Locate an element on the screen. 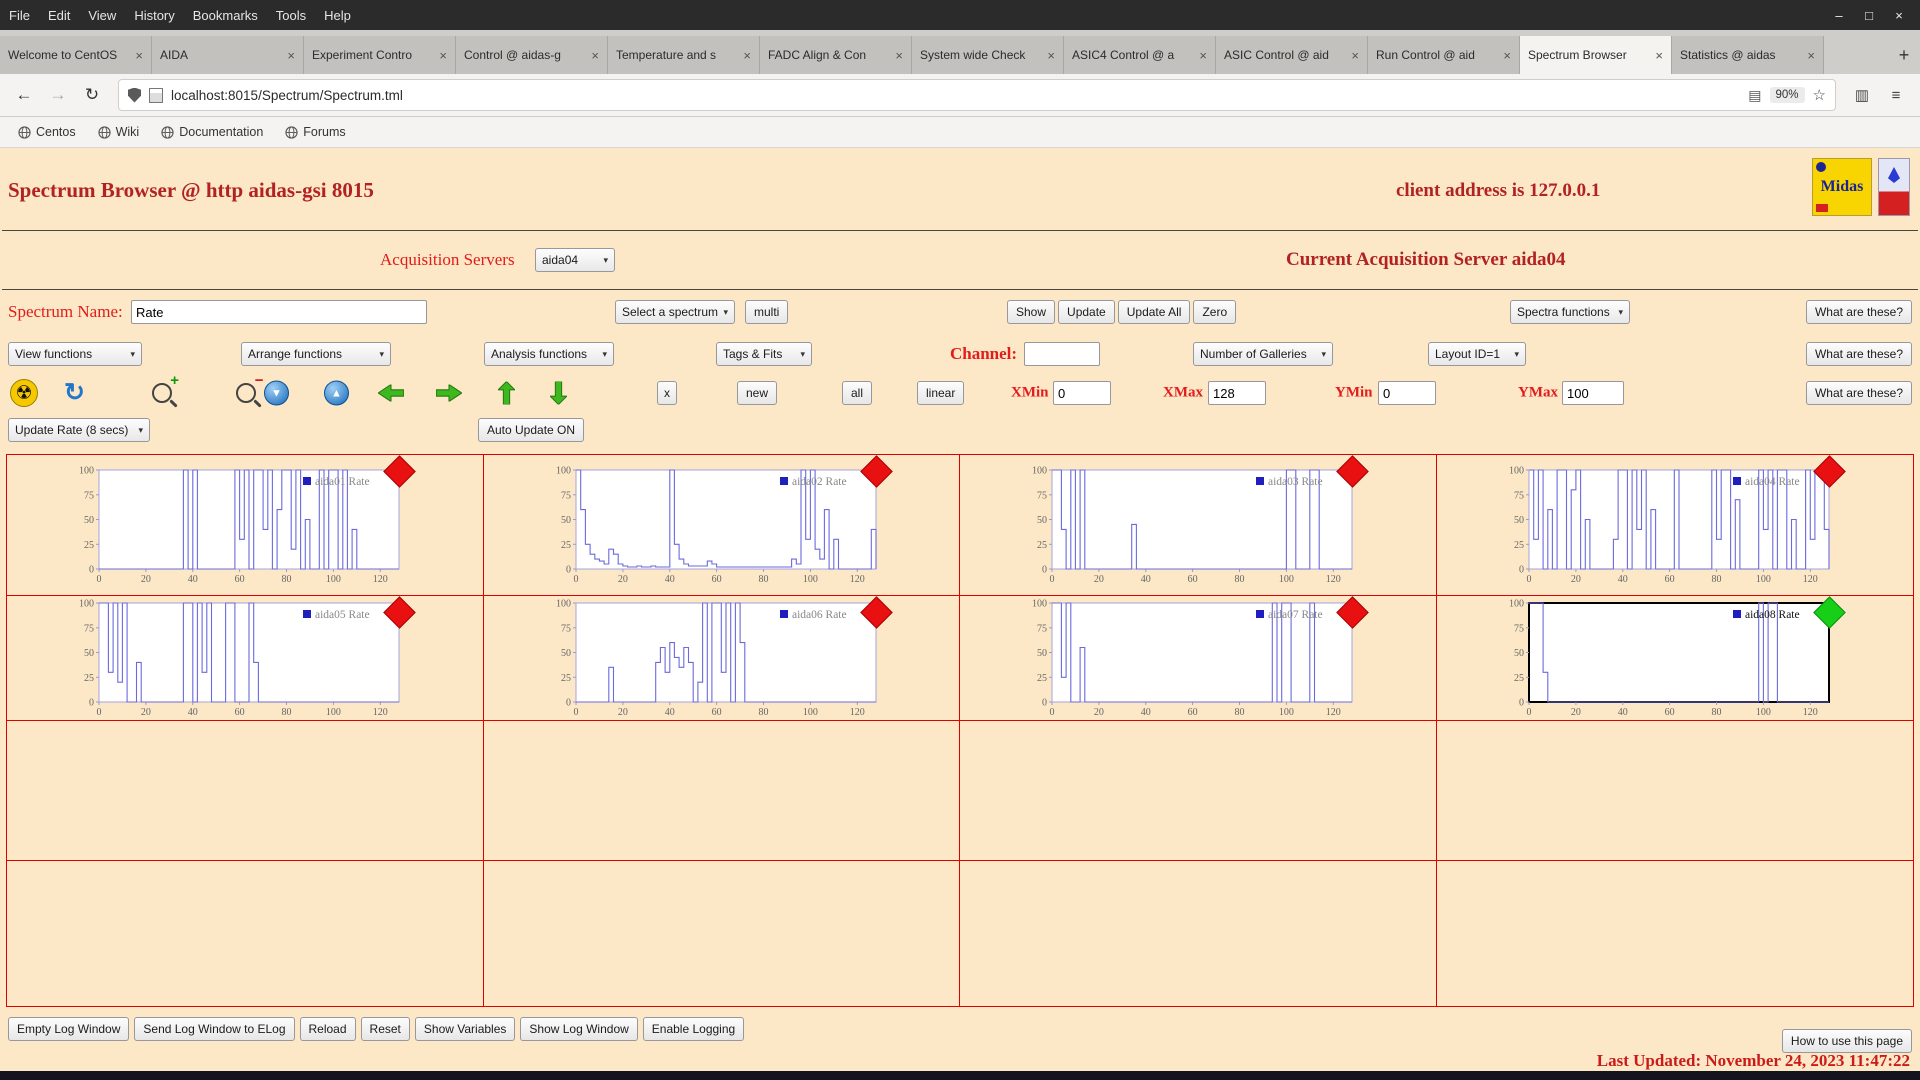 The width and height of the screenshot is (1920, 1080). menu-edit: Edit is located at coordinates (59, 15).